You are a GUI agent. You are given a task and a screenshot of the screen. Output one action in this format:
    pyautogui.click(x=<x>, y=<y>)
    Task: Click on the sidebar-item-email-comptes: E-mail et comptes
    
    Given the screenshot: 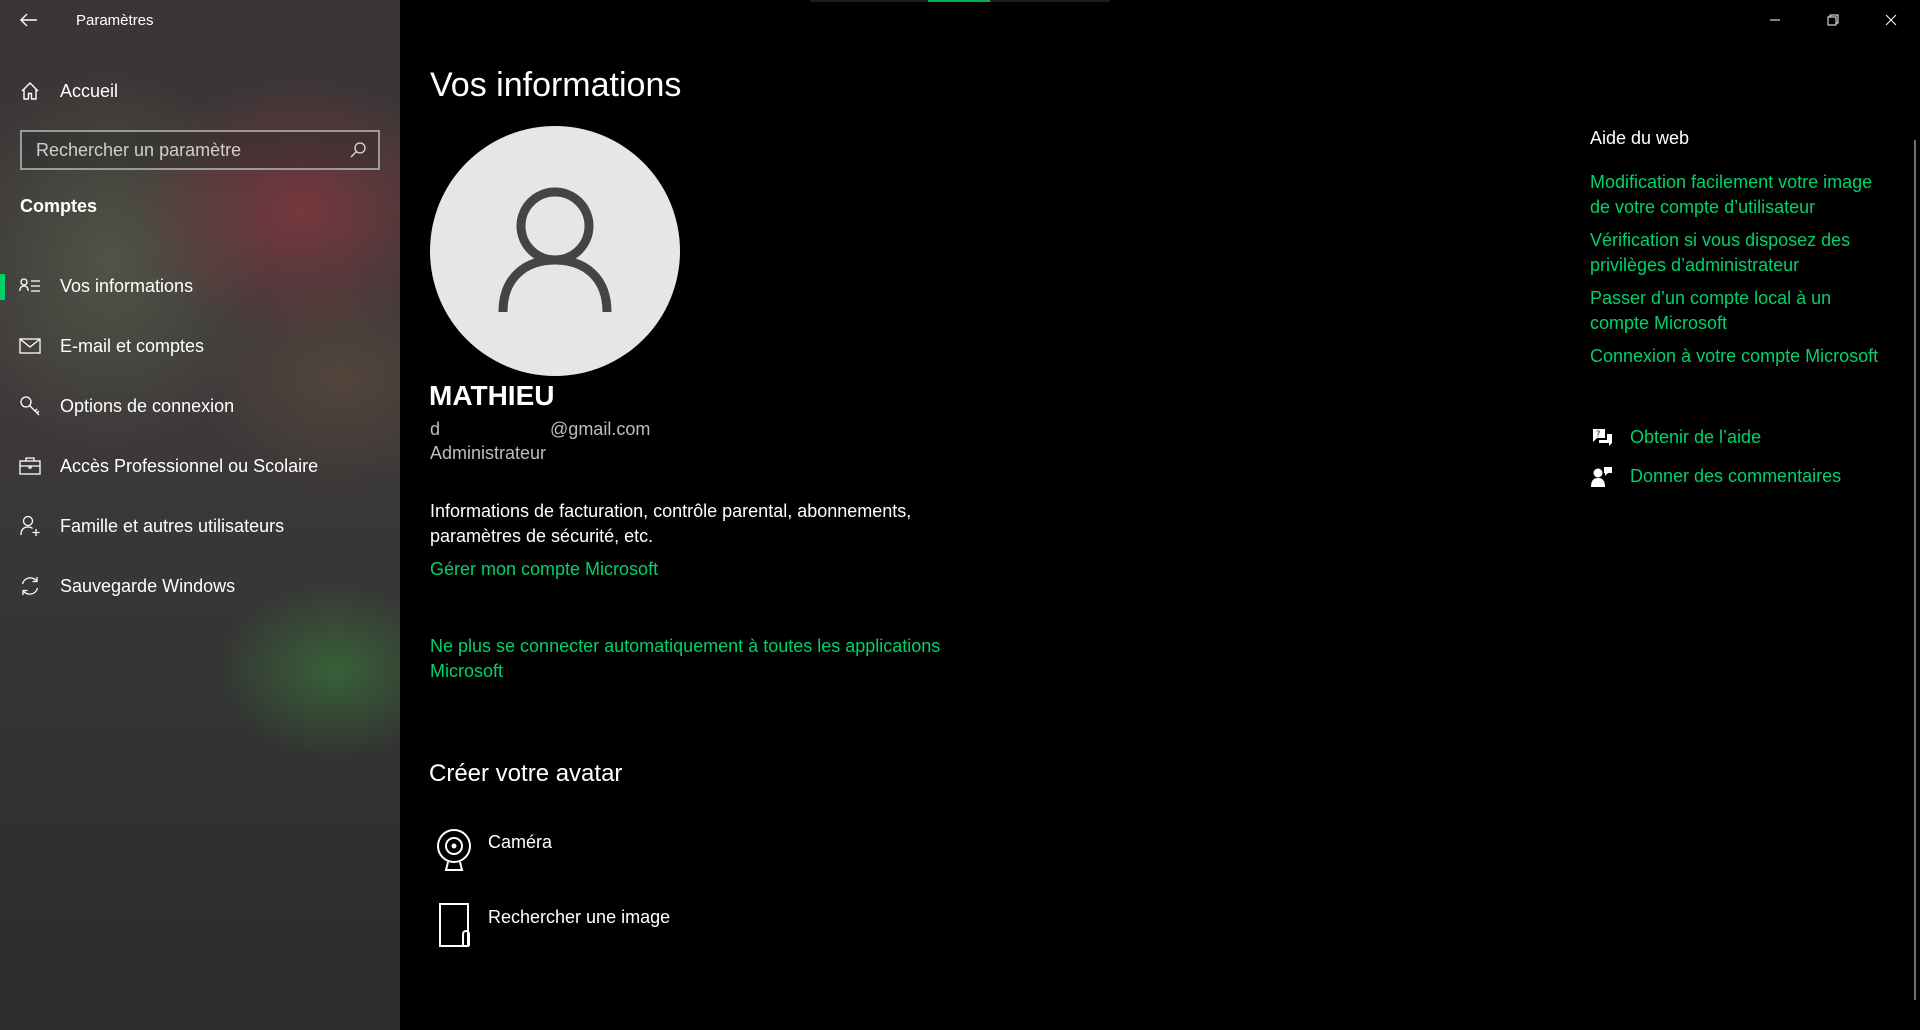 What is the action you would take?
    pyautogui.click(x=200, y=346)
    